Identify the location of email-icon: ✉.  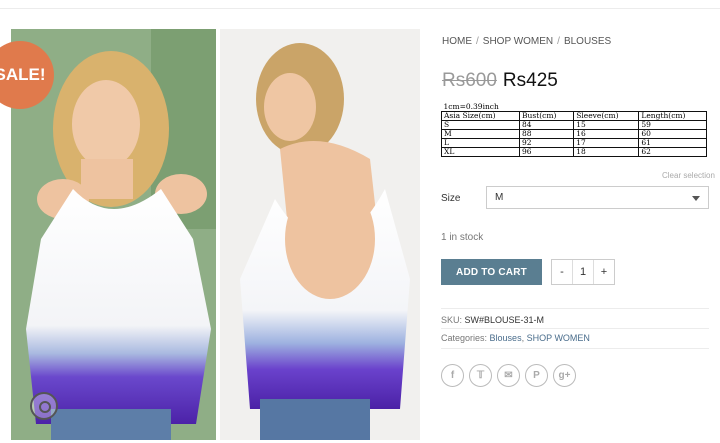
(508, 375).